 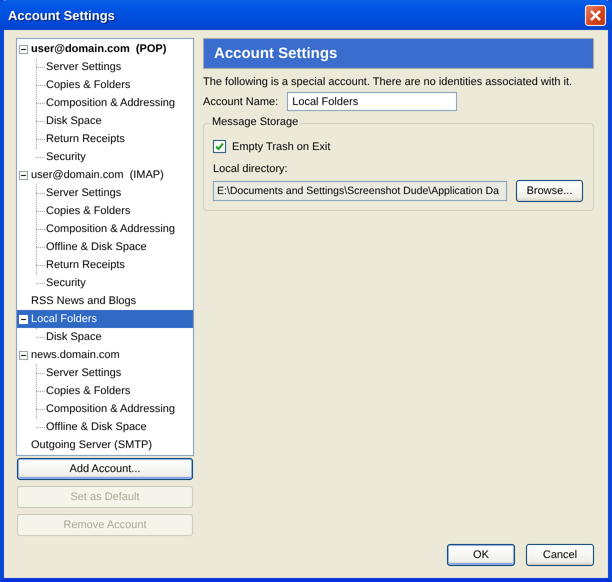 I want to click on info-text: The following is a special account. There are no identities associated with it., so click(x=388, y=82).